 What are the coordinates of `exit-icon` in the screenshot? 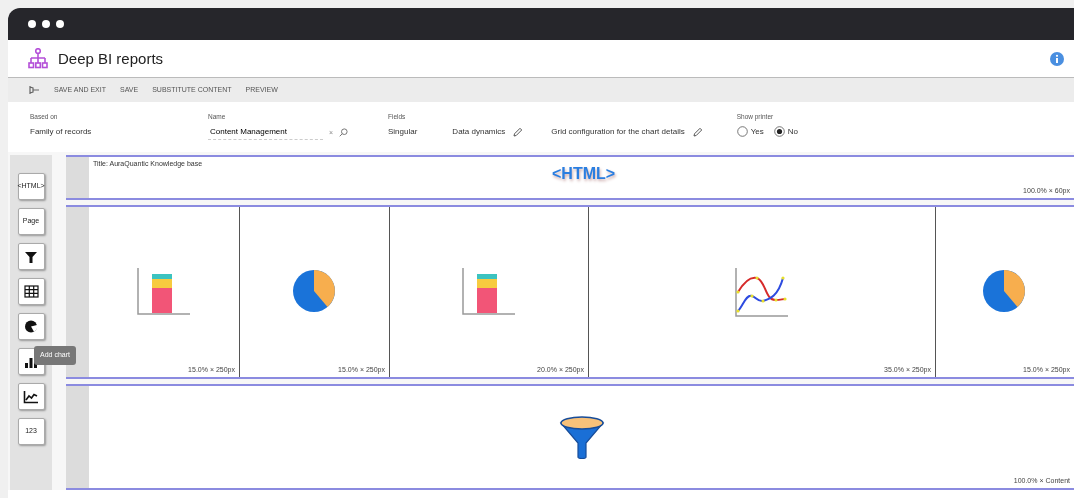 It's located at (34, 90).